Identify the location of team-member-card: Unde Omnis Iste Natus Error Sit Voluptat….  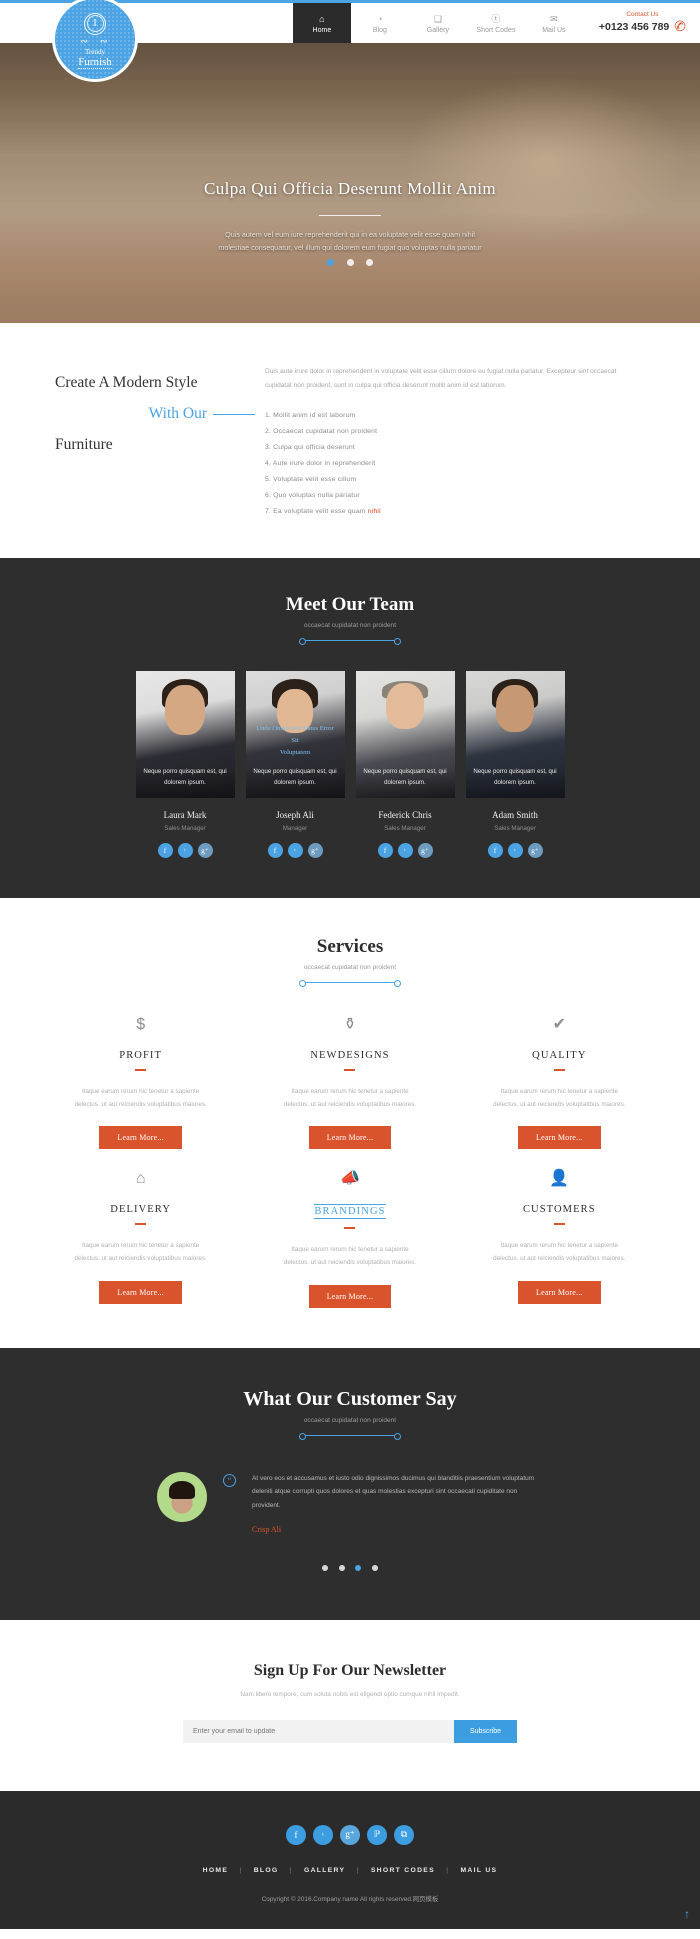
(295, 764).